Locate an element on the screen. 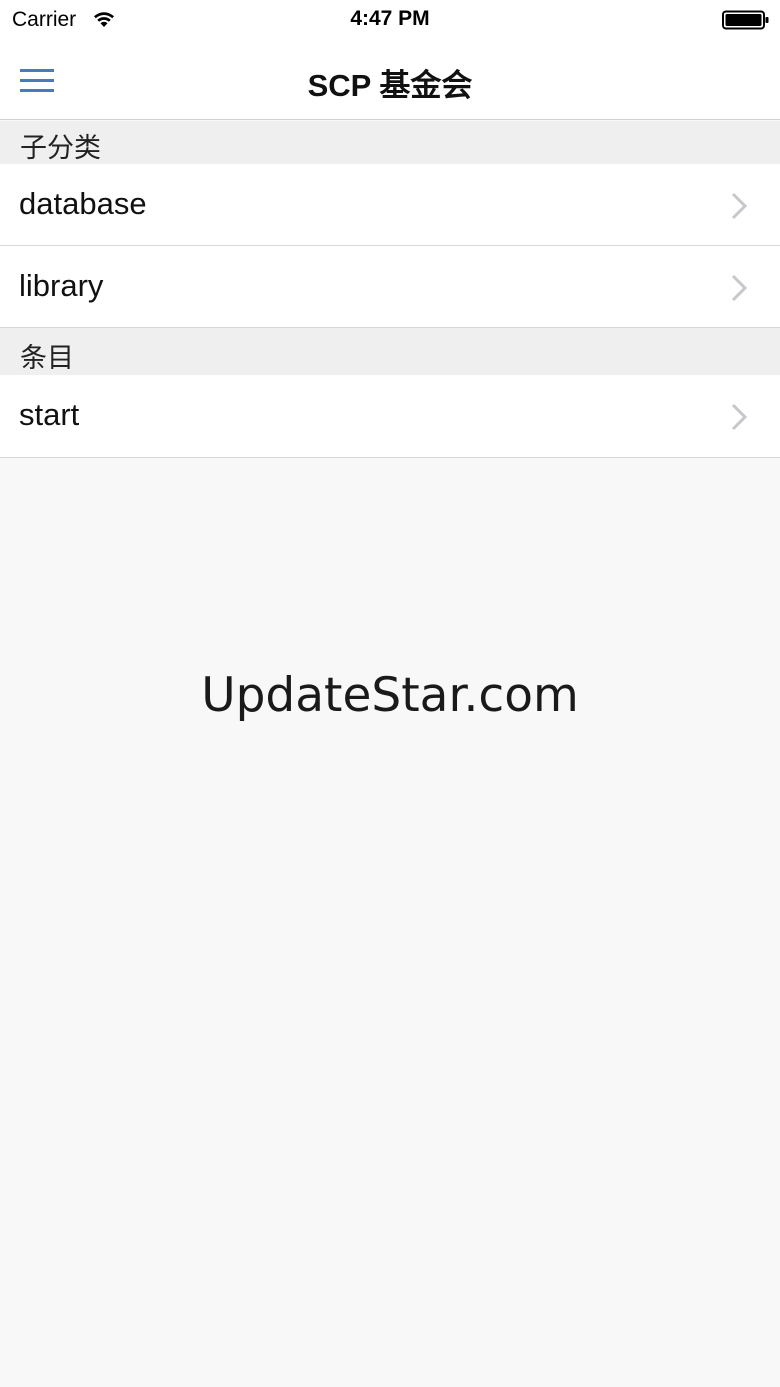 Image resolution: width=780 pixels, height=1387 pixels. list-item-start: start is located at coordinates (390, 416).